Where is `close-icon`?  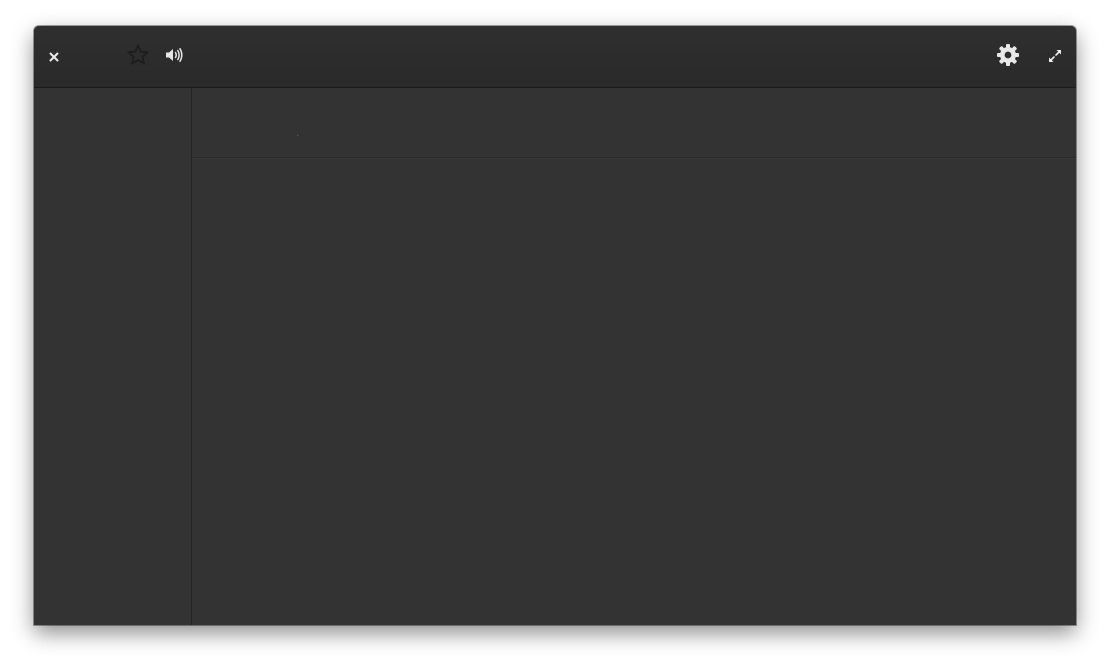
close-icon is located at coordinates (54, 56).